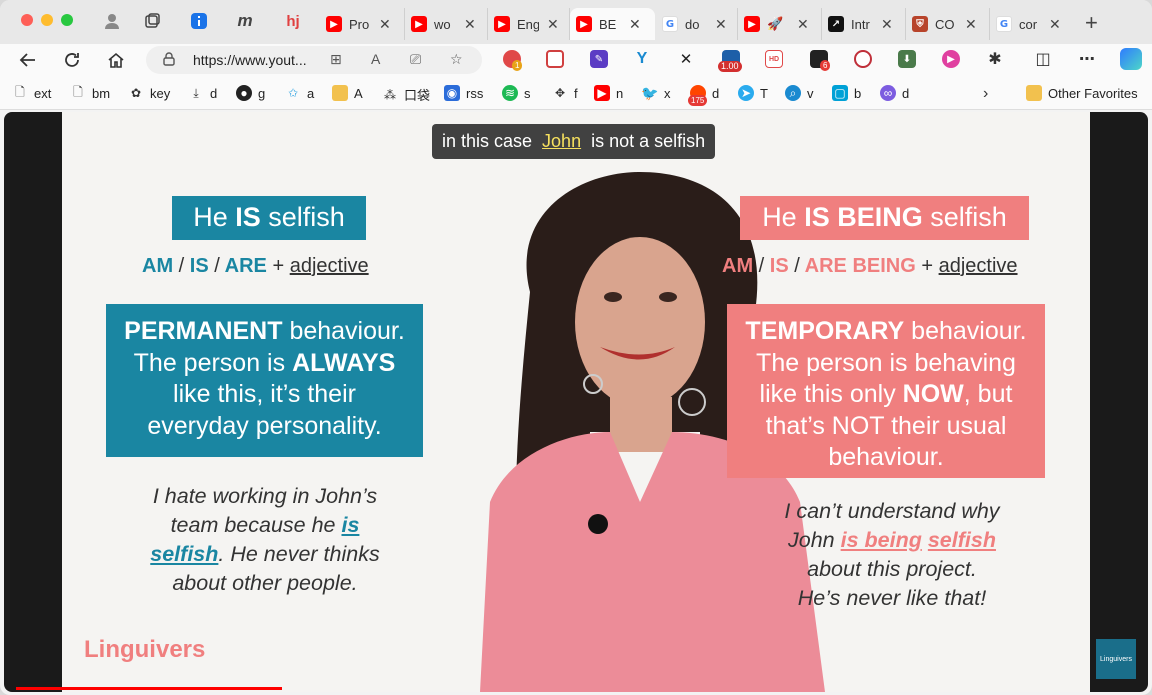 The width and height of the screenshot is (1152, 695). I want to click on star-icon: ✩, so click(293, 93).